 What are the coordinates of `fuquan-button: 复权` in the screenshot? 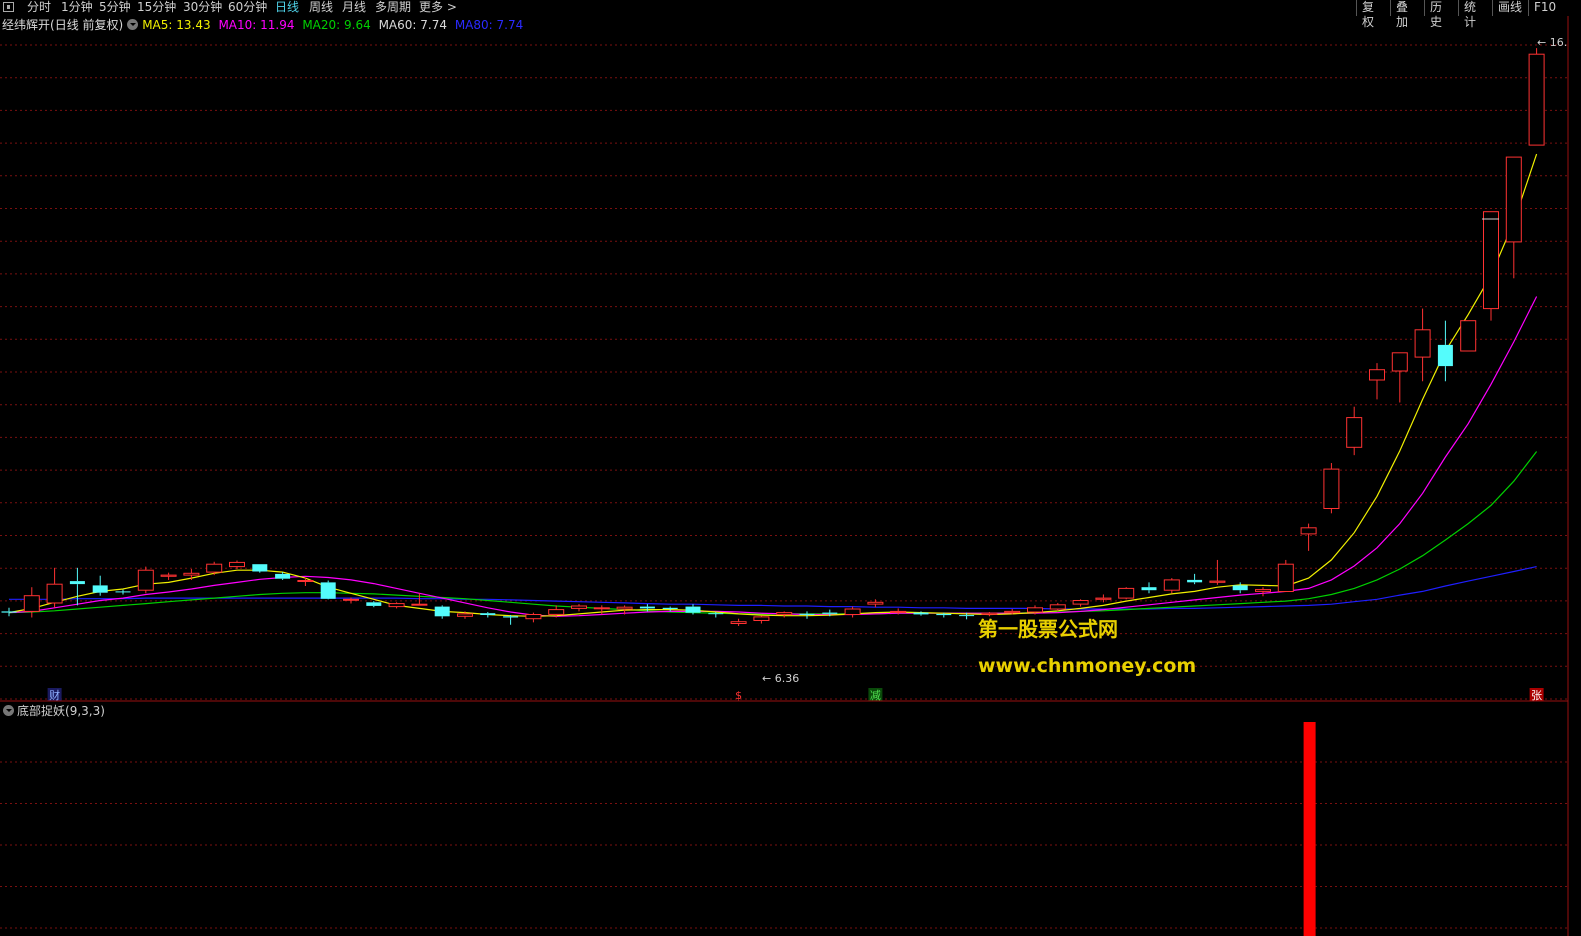 It's located at (1373, 14).